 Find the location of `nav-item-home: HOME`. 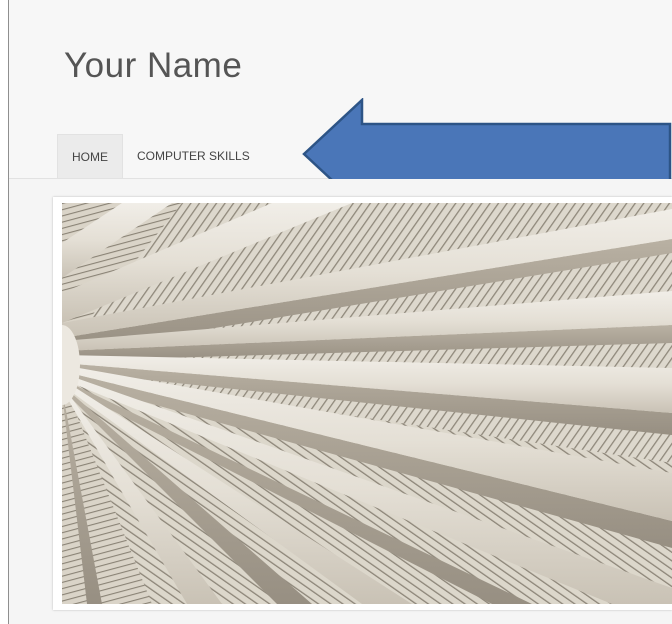

nav-item-home: HOME is located at coordinates (90, 156).